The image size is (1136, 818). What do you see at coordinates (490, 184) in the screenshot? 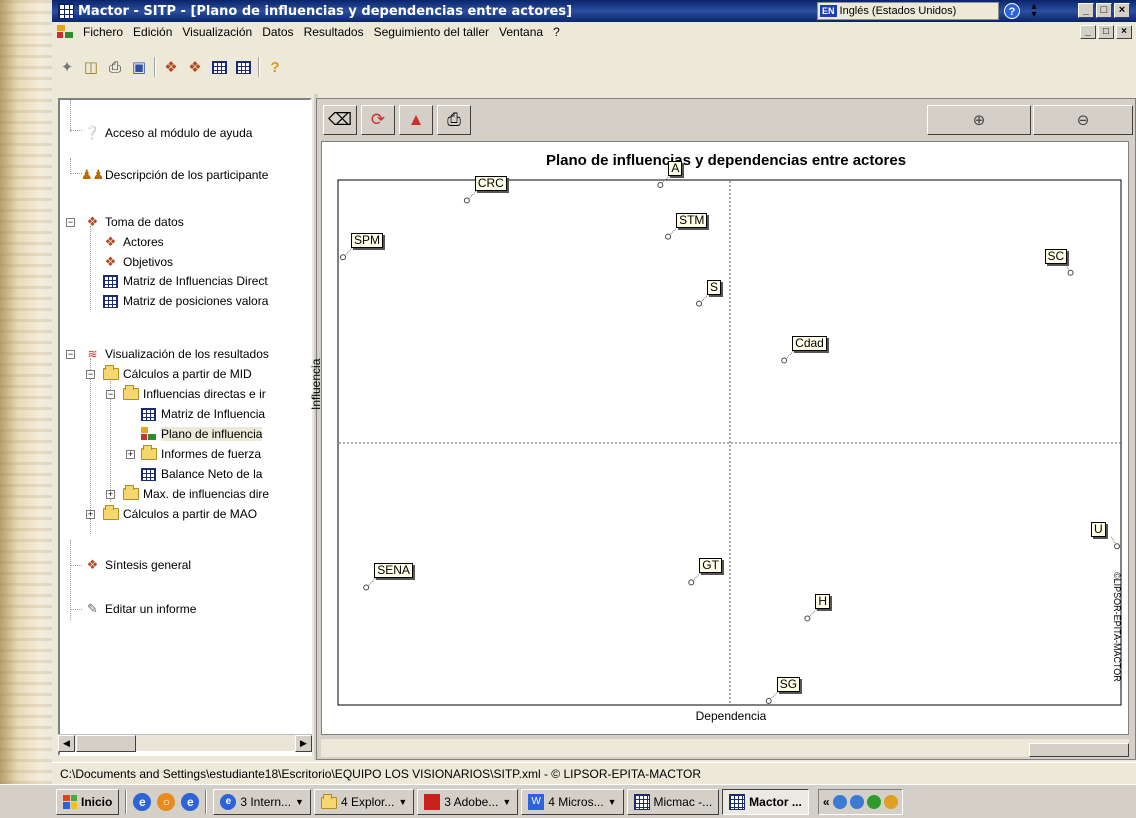
I see `actor-label-crc: CRC` at bounding box center [490, 184].